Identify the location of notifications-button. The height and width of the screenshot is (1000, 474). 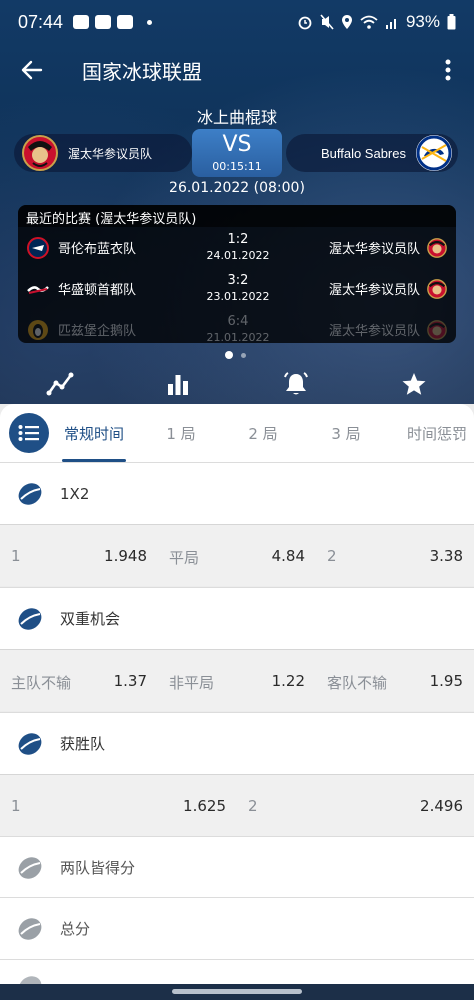
(296, 384).